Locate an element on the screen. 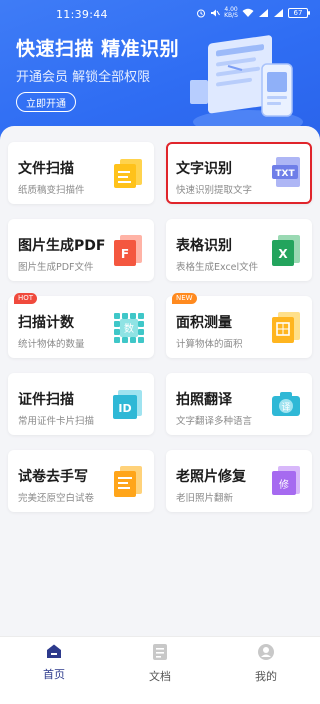 The width and height of the screenshot is (320, 704). bottom-navigation: 首页 文档 我的 is located at coordinates (160, 670).